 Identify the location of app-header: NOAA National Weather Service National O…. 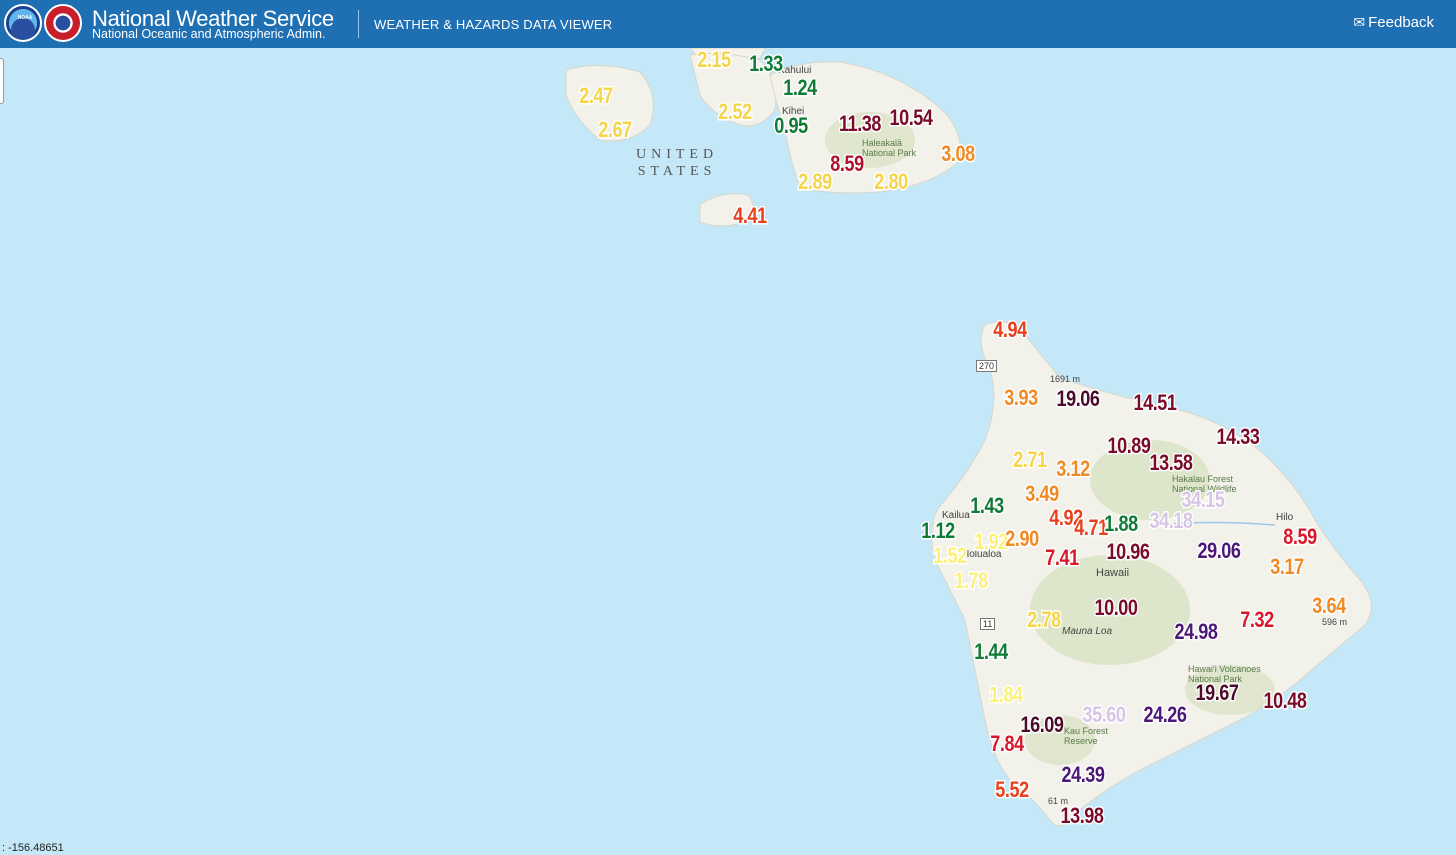
(728, 24).